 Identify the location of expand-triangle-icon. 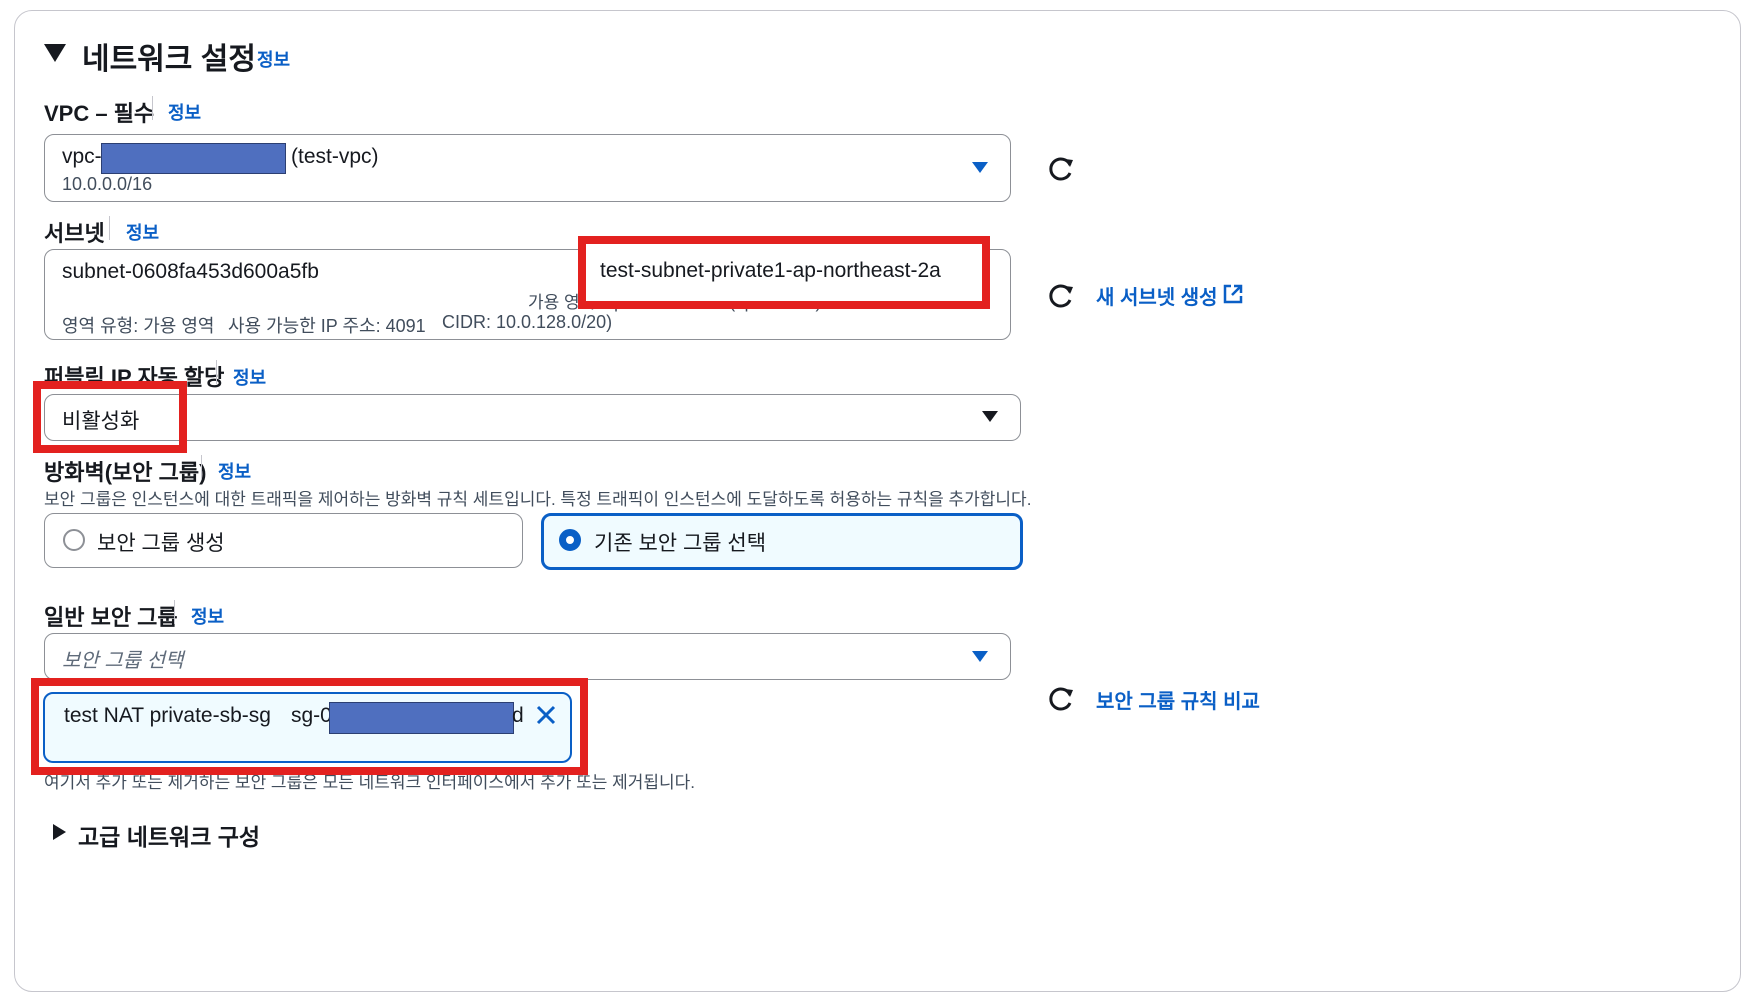
(59, 832).